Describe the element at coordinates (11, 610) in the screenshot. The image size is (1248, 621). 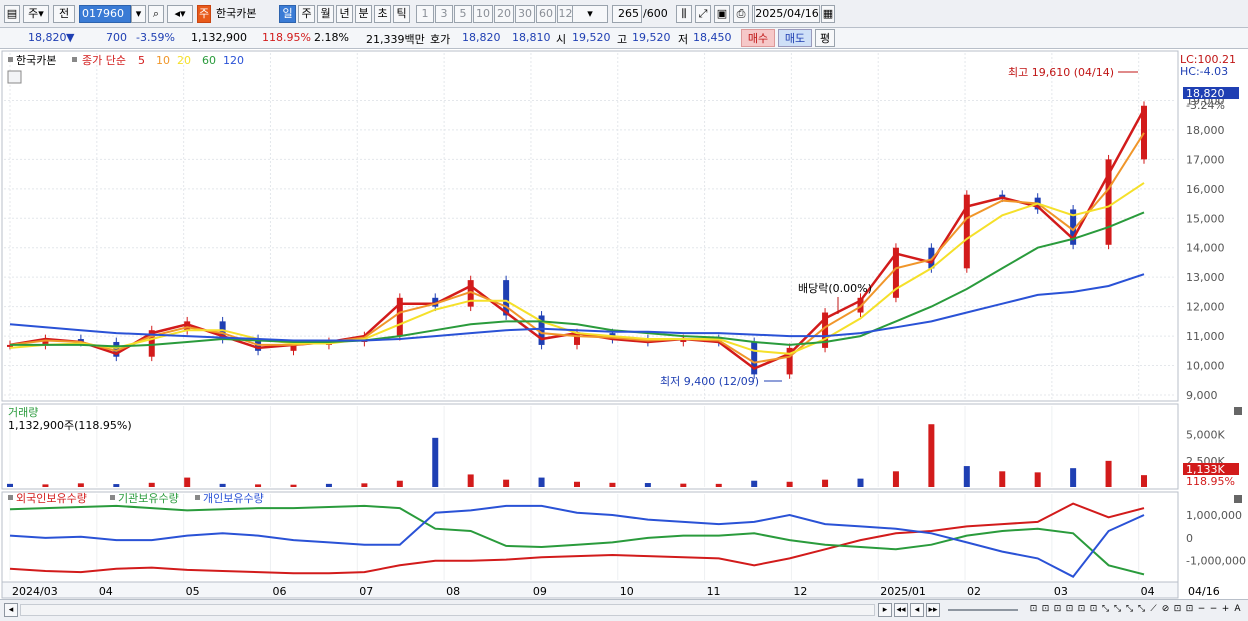
I see `scroll-left-icon: ◂` at that location.